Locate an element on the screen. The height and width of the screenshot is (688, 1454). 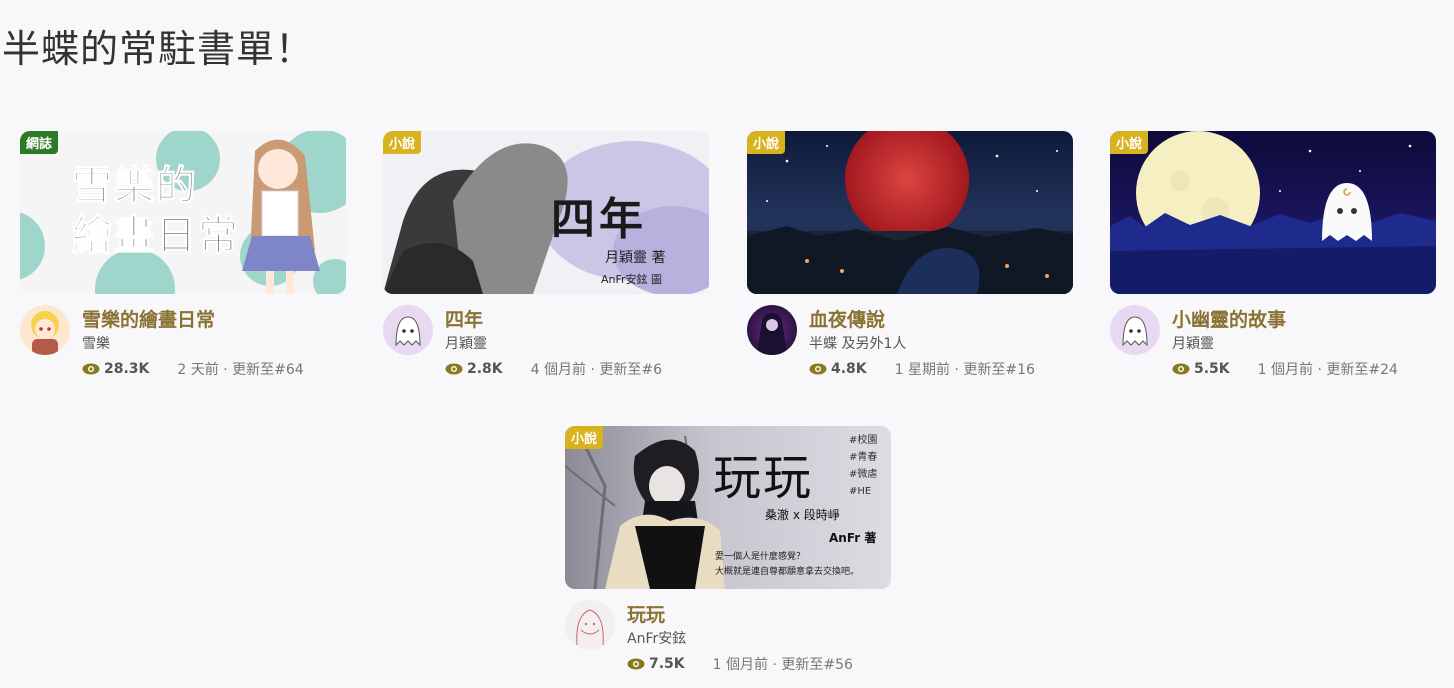
category-badge: 網誌 is located at coordinates (39, 142).